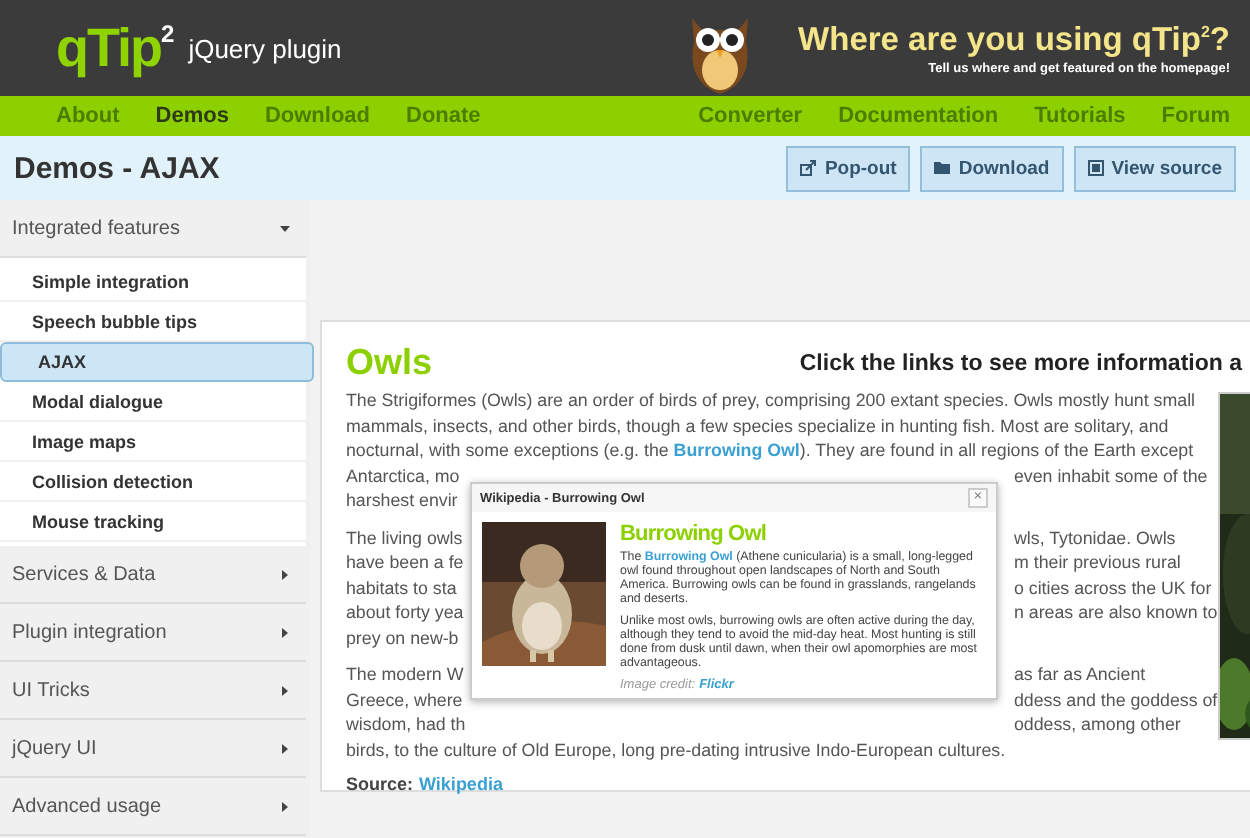 The height and width of the screenshot is (838, 1250). I want to click on promo-title: Where are you using qTip$^{2}$?, so click(1014, 40).